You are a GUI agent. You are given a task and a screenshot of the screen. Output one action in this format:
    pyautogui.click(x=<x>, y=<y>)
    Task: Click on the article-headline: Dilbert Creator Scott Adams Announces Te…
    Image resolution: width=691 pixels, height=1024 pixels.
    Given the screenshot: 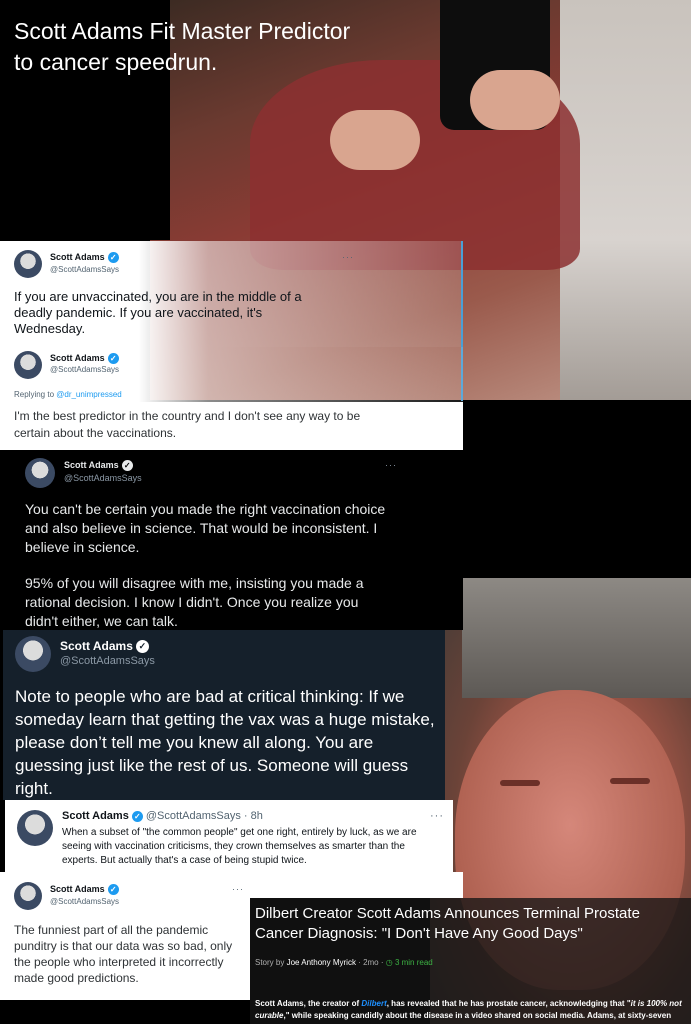 What is the action you would take?
    pyautogui.click(x=470, y=924)
    